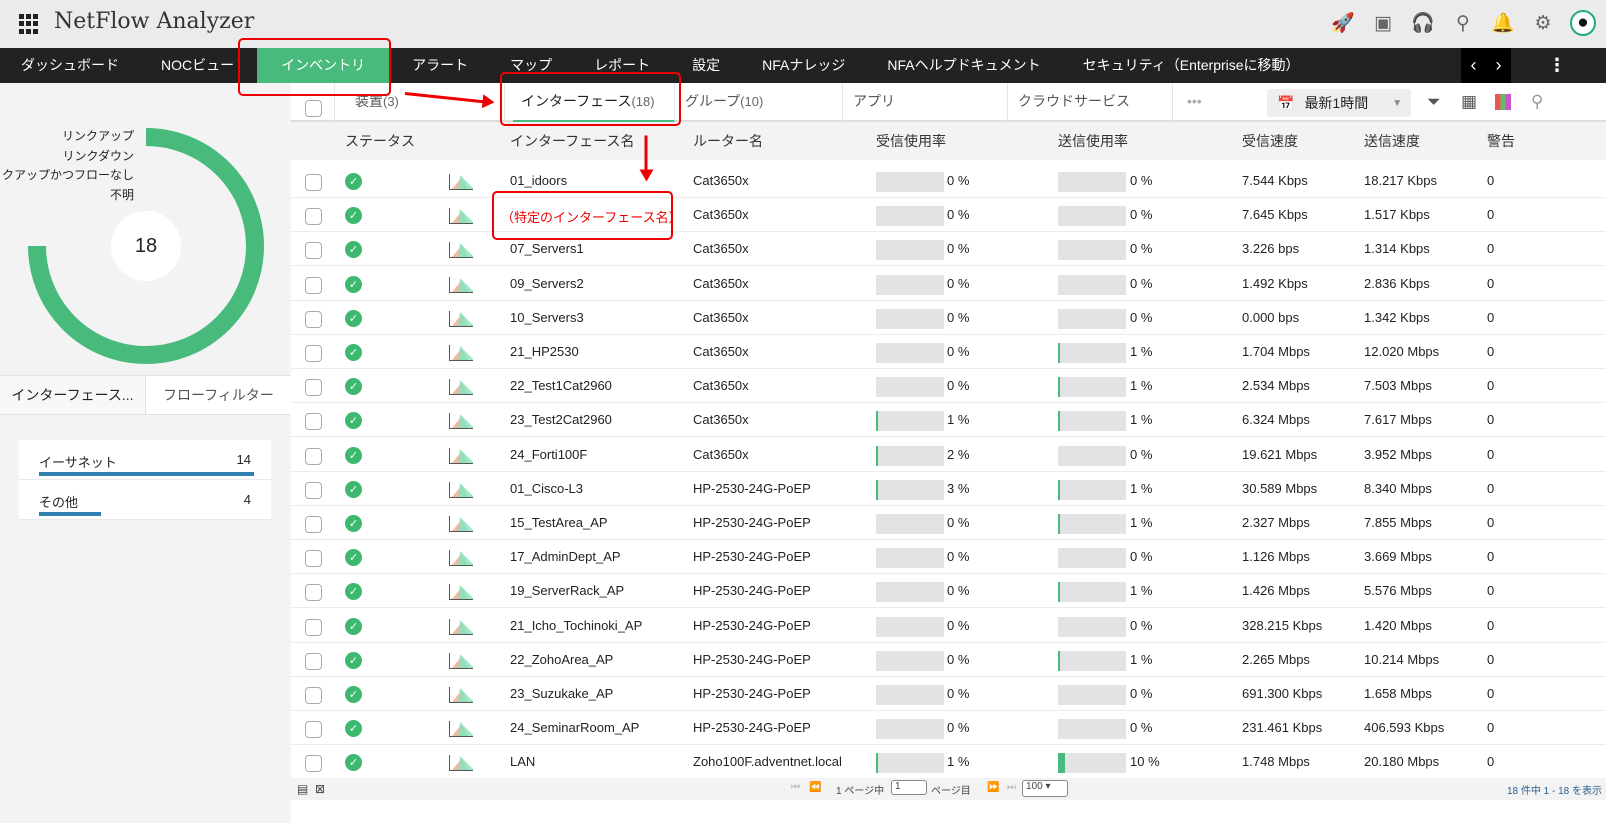 The height and width of the screenshot is (823, 1606). What do you see at coordinates (145, 500) in the screenshot?
I see `category-other: その他 4` at bounding box center [145, 500].